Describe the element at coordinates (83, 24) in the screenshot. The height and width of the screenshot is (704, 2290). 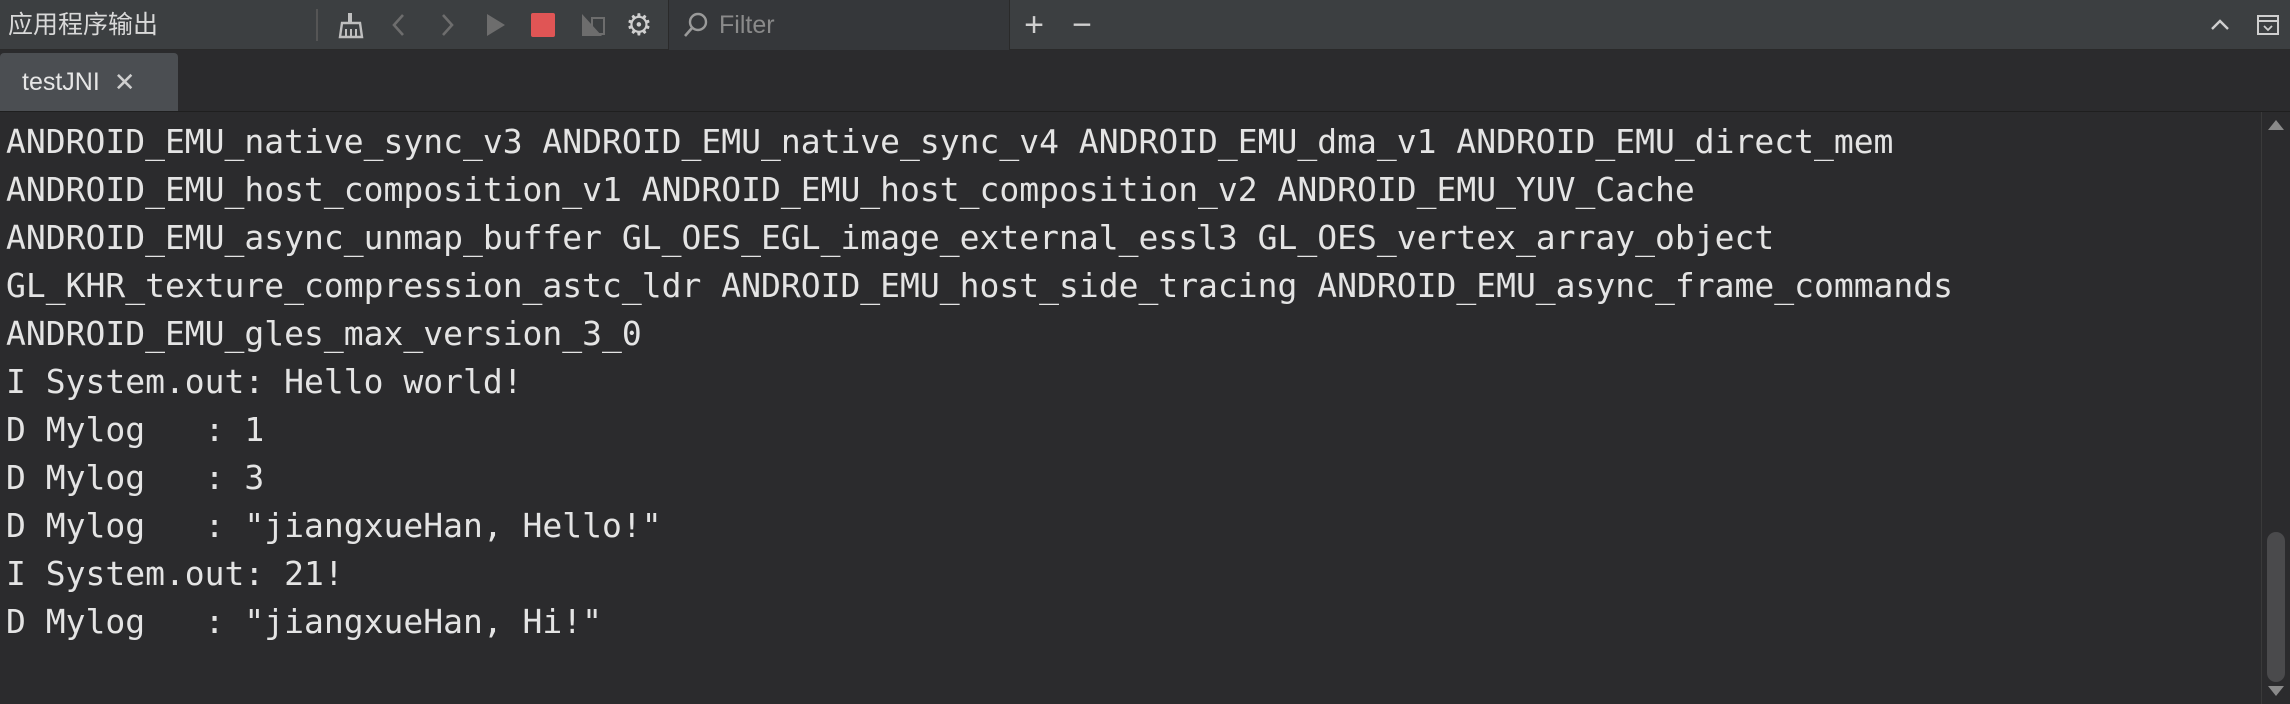
I see `panel-title: 应用程序输出` at that location.